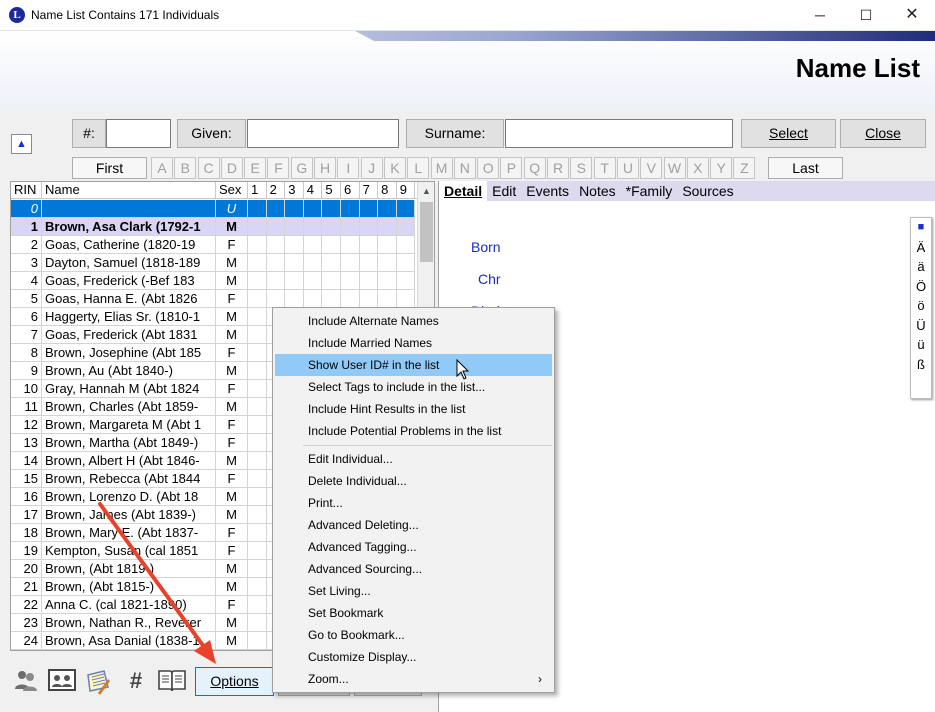 Image resolution: width=935 pixels, height=712 pixels. Describe the element at coordinates (211, 133) in the screenshot. I see `given-search-button: Given:` at that location.